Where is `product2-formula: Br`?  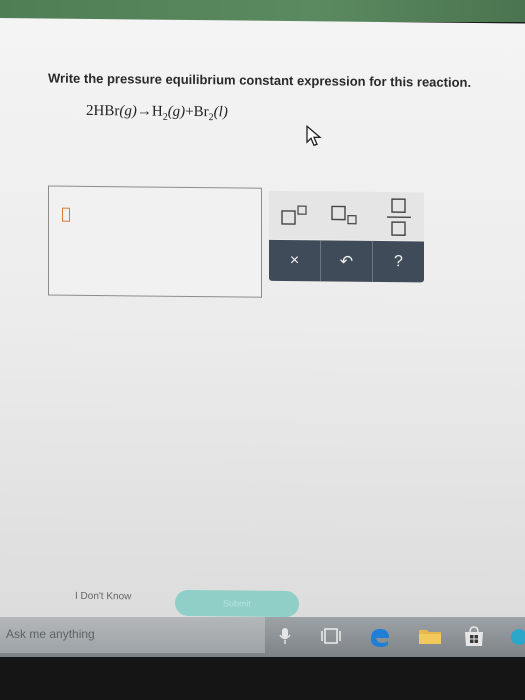
product2-formula: Br is located at coordinates (201, 112).